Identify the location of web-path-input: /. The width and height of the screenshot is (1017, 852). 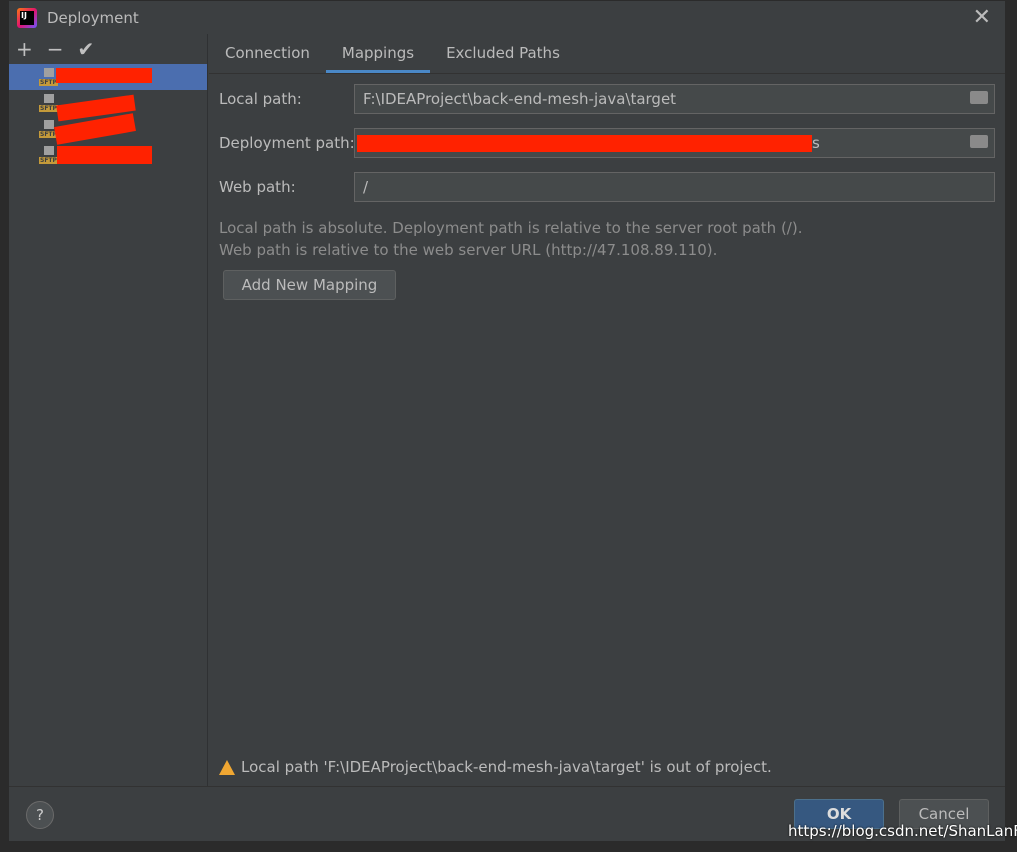
(674, 187).